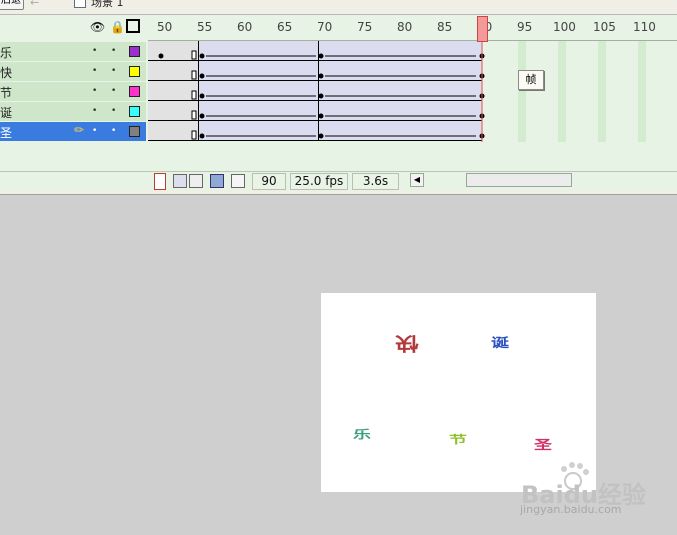 The image size is (677, 535). Describe the element at coordinates (406, 344) in the screenshot. I see `stage-glyph: 快` at that location.